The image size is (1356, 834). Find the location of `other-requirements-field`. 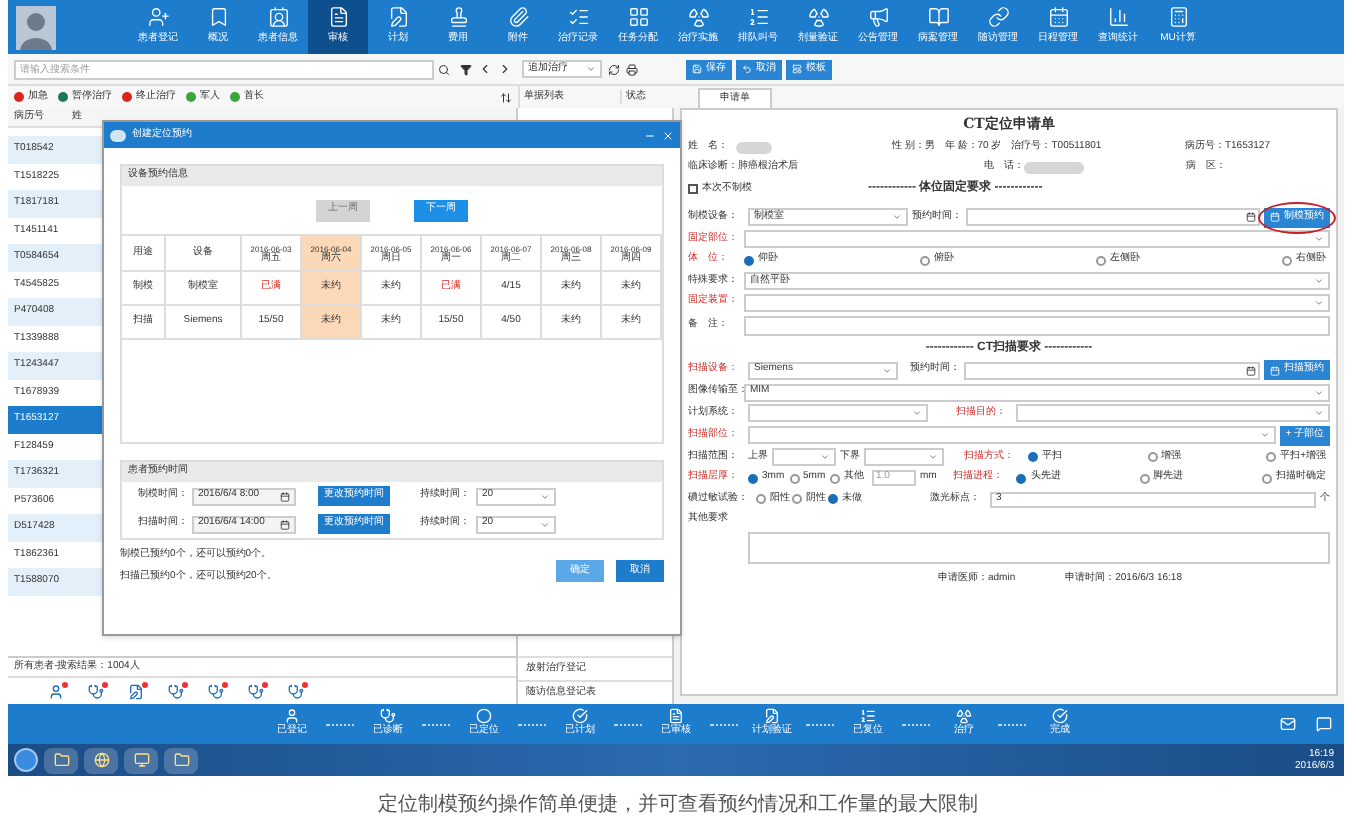

other-requirements-field is located at coordinates (1039, 548).